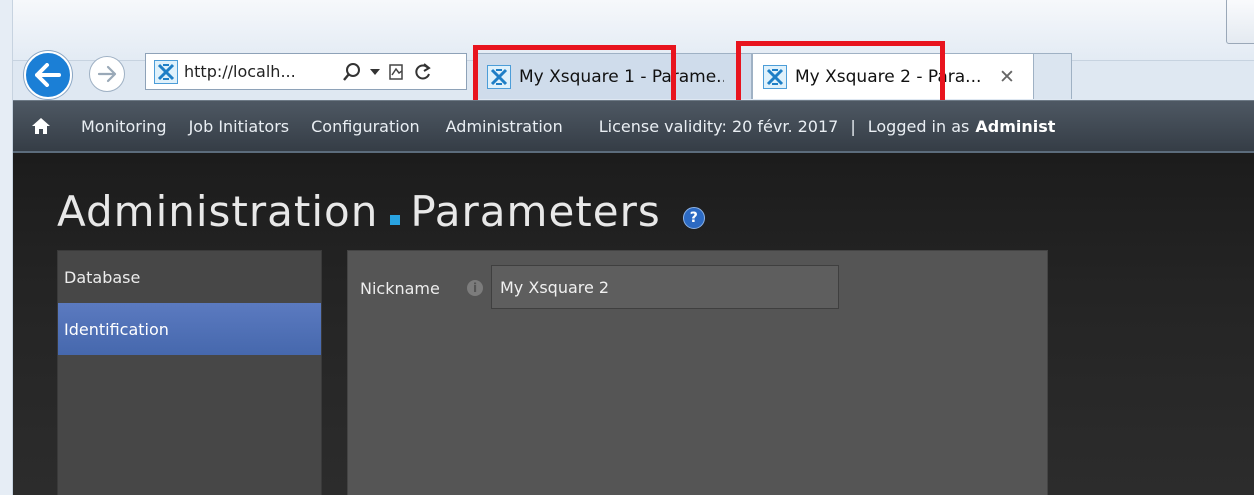  I want to click on window-control-button, so click(1240, 22).